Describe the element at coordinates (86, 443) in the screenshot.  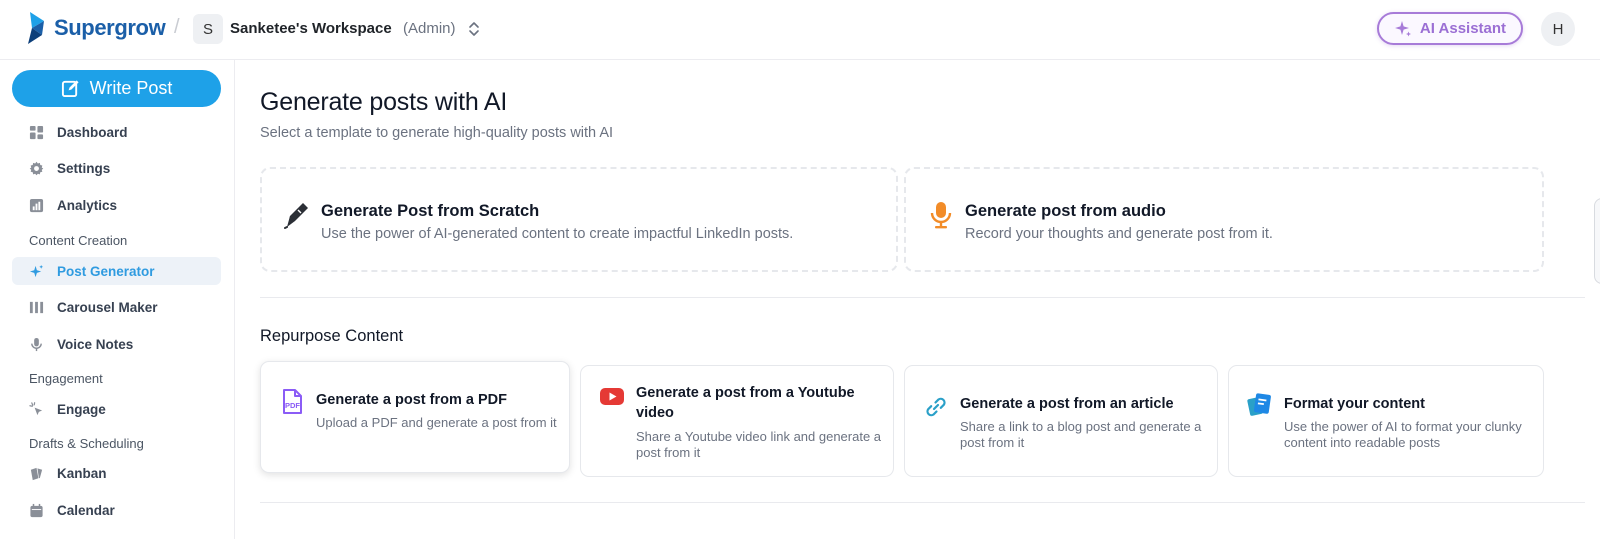
I see `section-drafts-scheduling: Drafts & Scheduling` at that location.